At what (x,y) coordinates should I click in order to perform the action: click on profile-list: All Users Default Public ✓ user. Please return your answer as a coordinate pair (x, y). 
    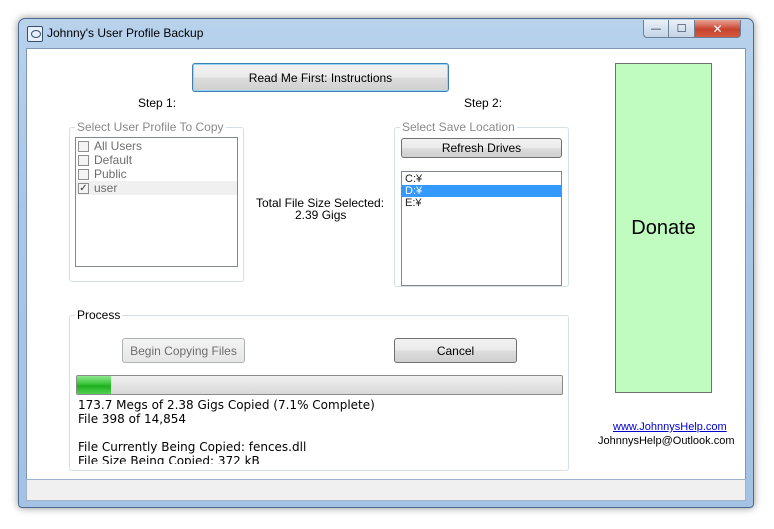
    Looking at the image, I should click on (156, 202).